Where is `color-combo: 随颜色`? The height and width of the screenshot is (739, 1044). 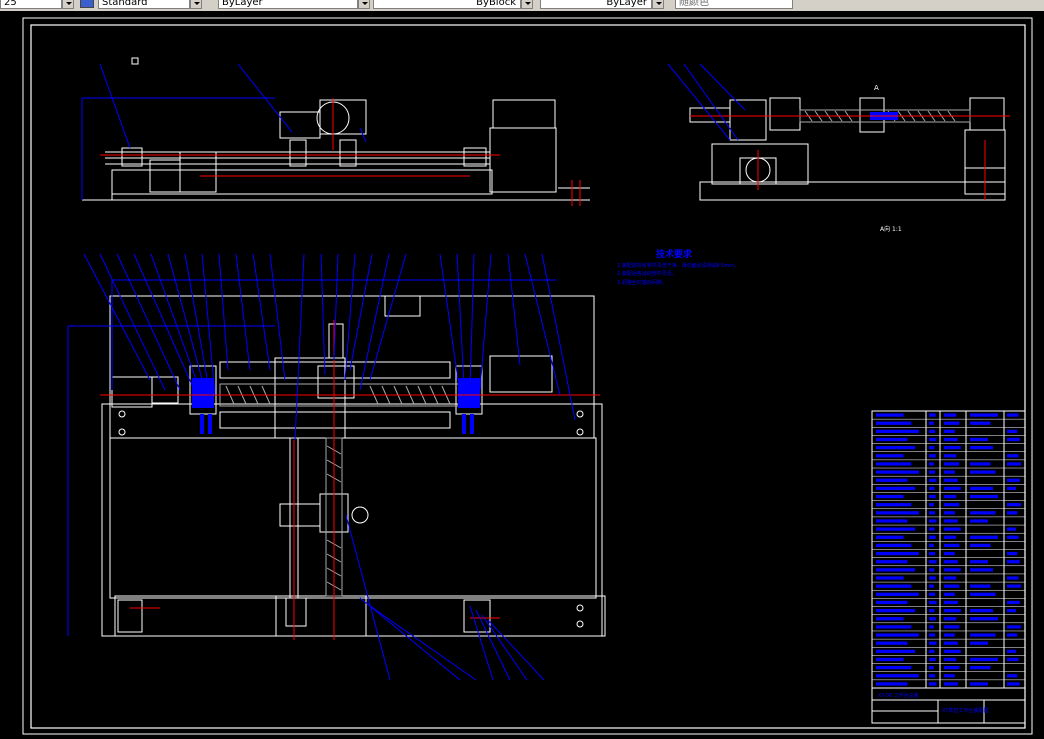 color-combo: 随颜色 is located at coordinates (734, 4).